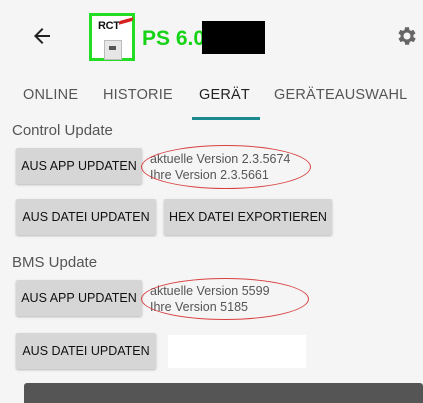  I want to click on app-logo: RCT, so click(112, 37).